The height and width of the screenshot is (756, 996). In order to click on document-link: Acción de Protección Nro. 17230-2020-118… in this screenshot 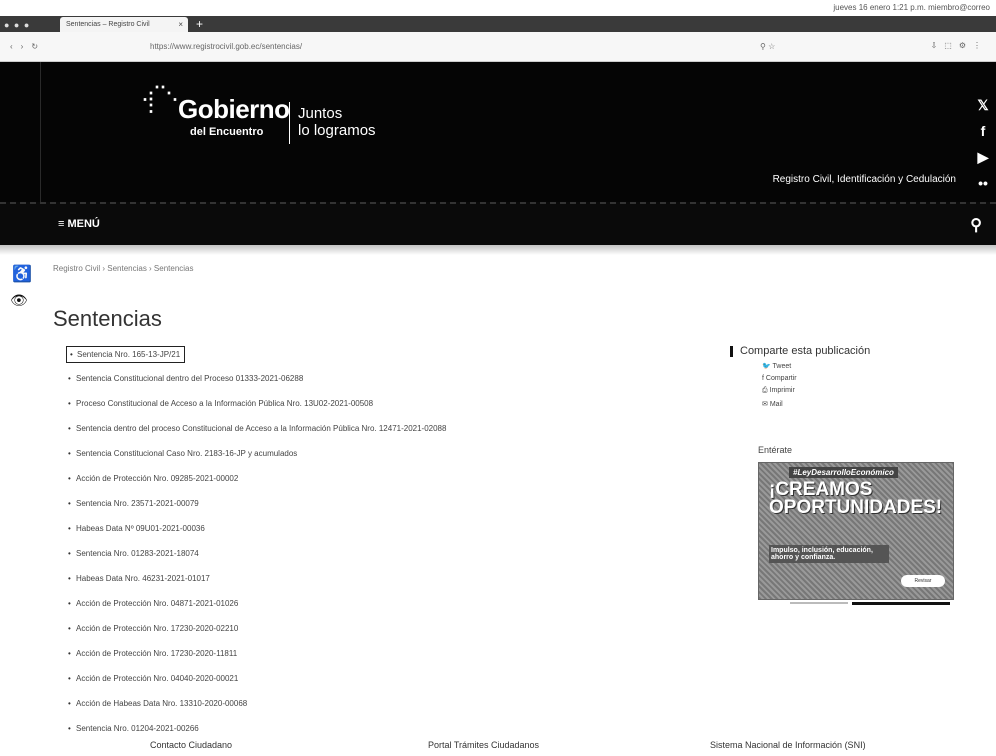, I will do `click(308, 653)`.